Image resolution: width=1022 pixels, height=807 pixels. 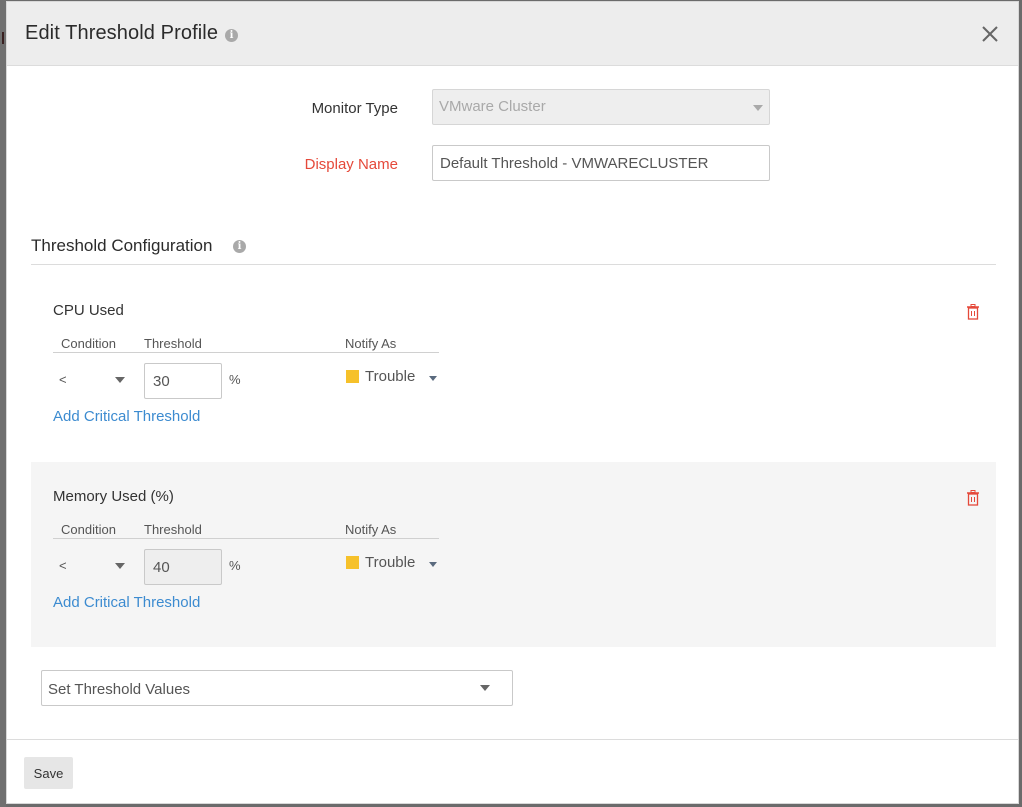 What do you see at coordinates (354, 108) in the screenshot?
I see `monitor-type-label: Monitor Type` at bounding box center [354, 108].